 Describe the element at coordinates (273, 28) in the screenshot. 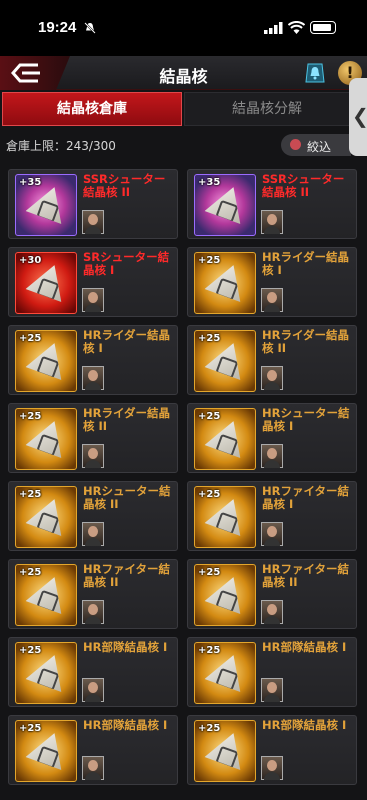

I see `cellular-signal-icon` at that location.